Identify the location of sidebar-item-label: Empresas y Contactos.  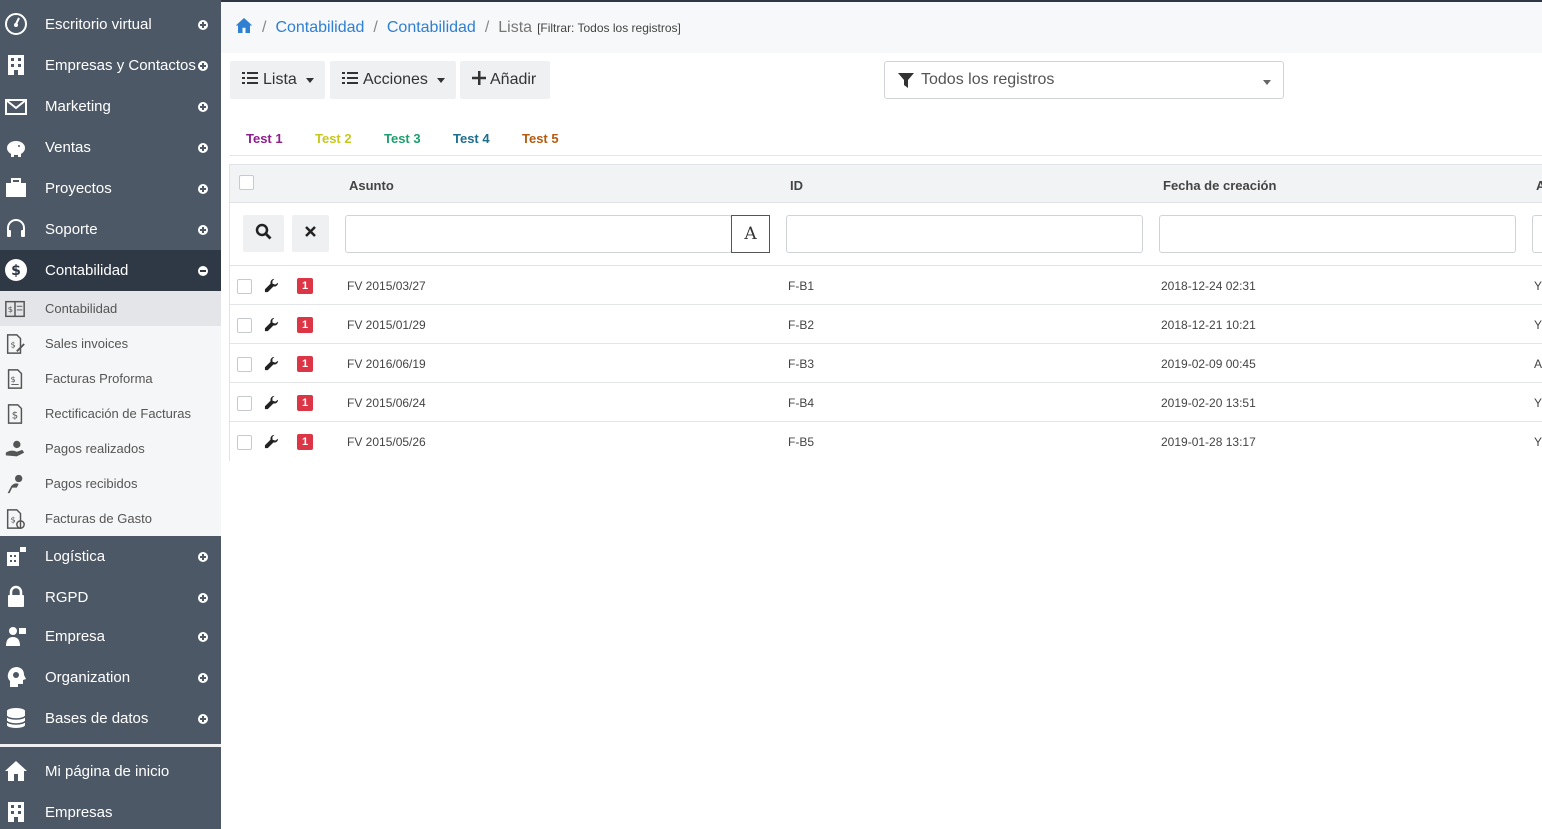
(120, 65).